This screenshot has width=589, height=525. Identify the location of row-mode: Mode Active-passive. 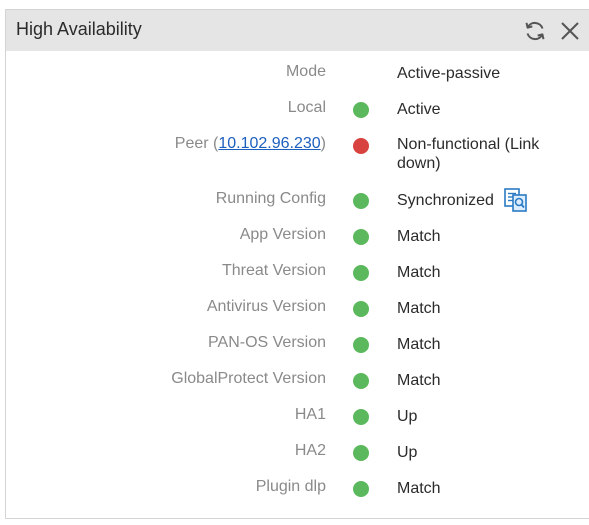
(297, 81).